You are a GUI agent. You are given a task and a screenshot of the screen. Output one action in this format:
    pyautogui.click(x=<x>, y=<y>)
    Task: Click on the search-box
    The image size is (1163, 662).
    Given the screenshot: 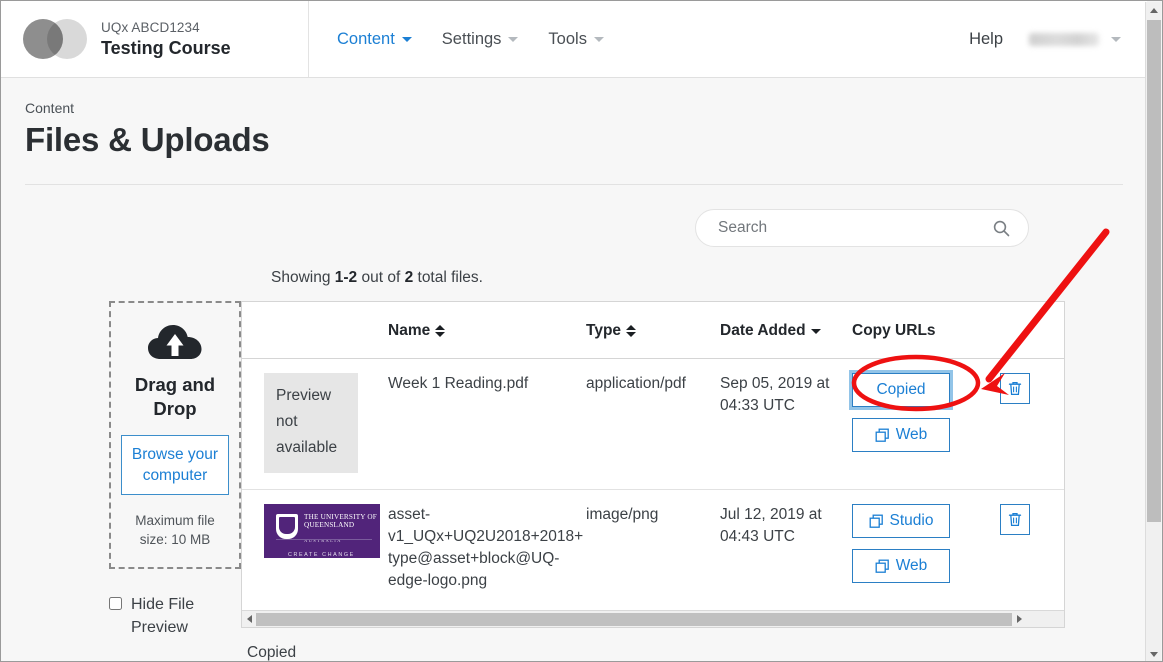 What is the action you would take?
    pyautogui.click(x=862, y=228)
    